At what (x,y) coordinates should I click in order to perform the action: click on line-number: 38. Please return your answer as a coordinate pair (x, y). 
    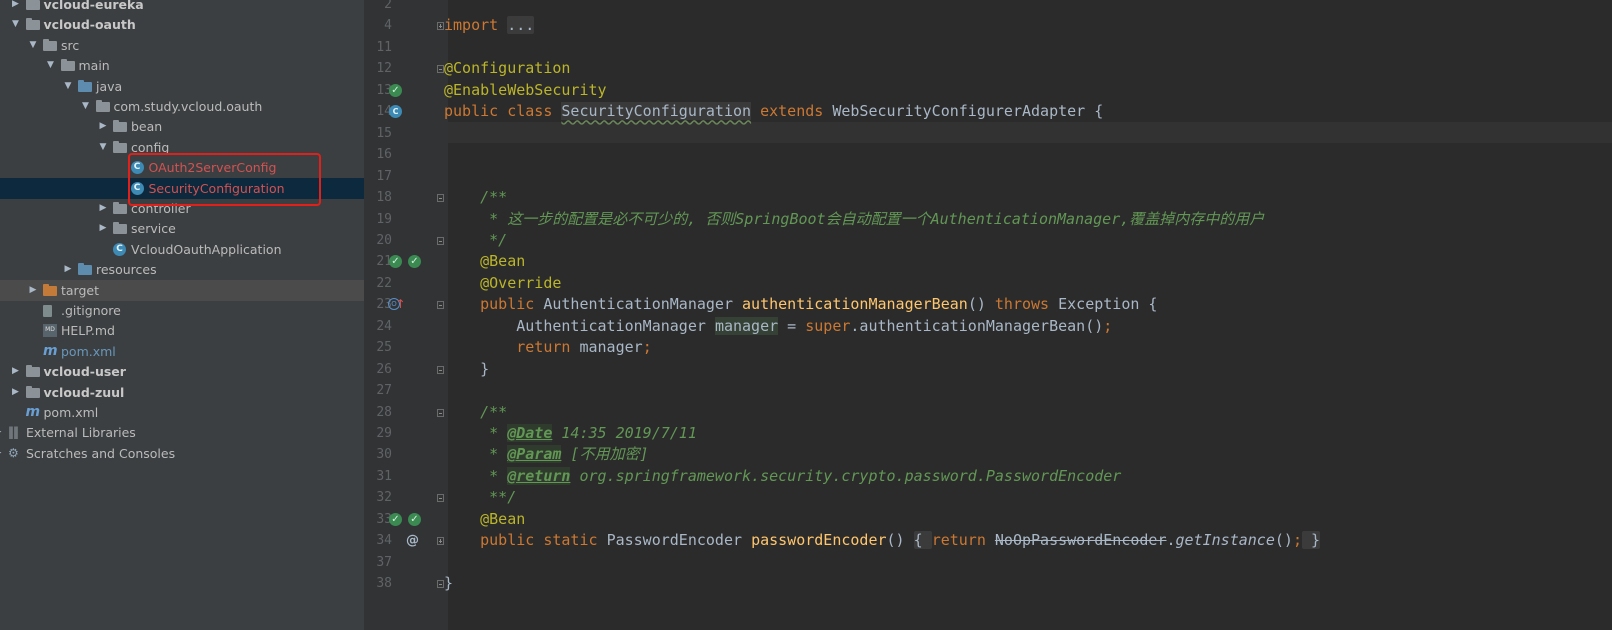
    Looking at the image, I should click on (384, 584).